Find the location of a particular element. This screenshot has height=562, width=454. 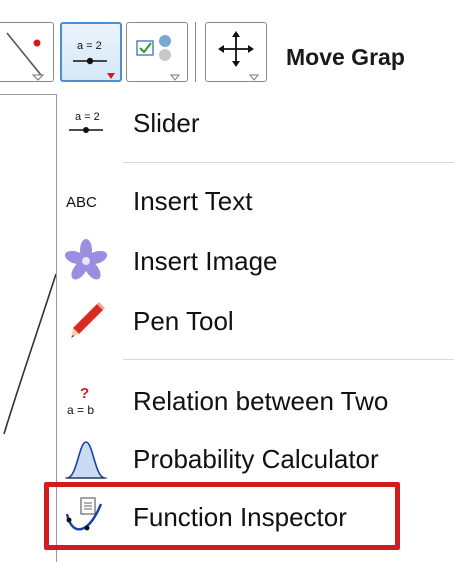

relation-icon: ? a = b is located at coordinates (86, 401).